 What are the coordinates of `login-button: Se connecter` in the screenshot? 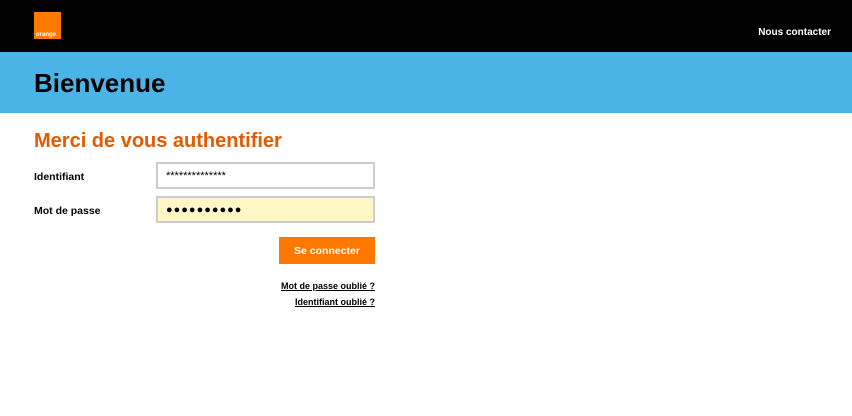 It's located at (327, 250).